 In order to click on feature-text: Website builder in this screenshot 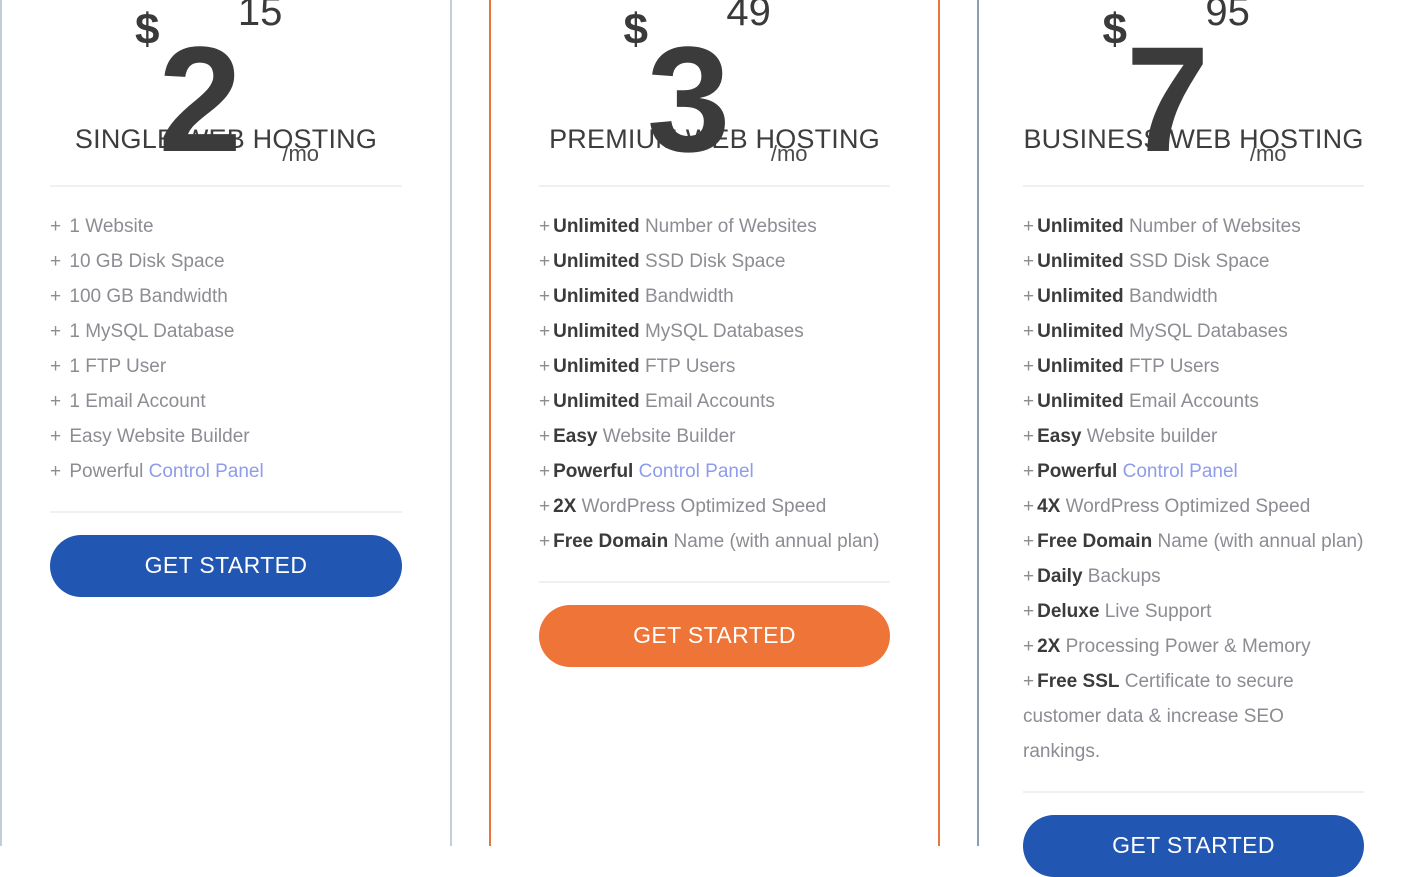, I will do `click(1149, 436)`.